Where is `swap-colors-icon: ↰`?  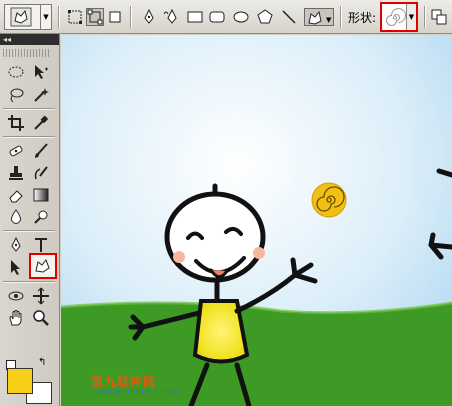 swap-colors-icon: ↰ is located at coordinates (42, 363).